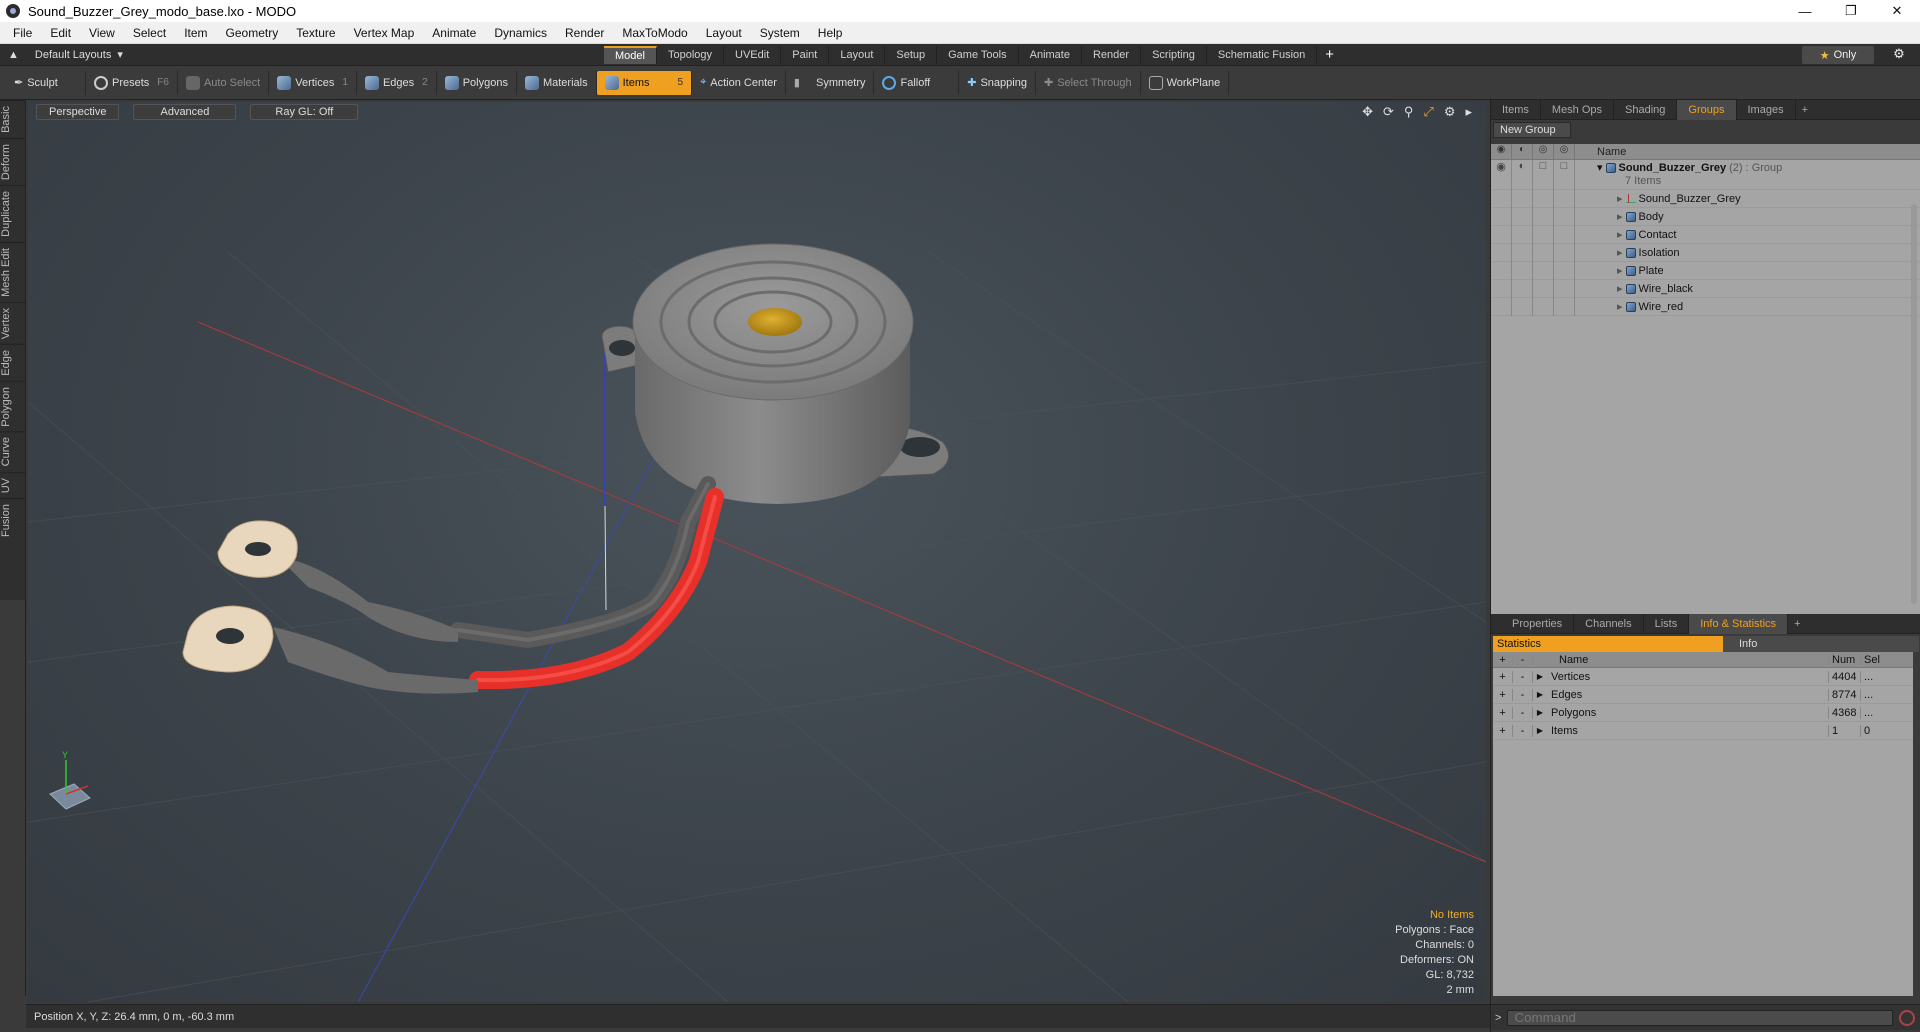  I want to click on statistics-subtab: Statistics, so click(1608, 644).